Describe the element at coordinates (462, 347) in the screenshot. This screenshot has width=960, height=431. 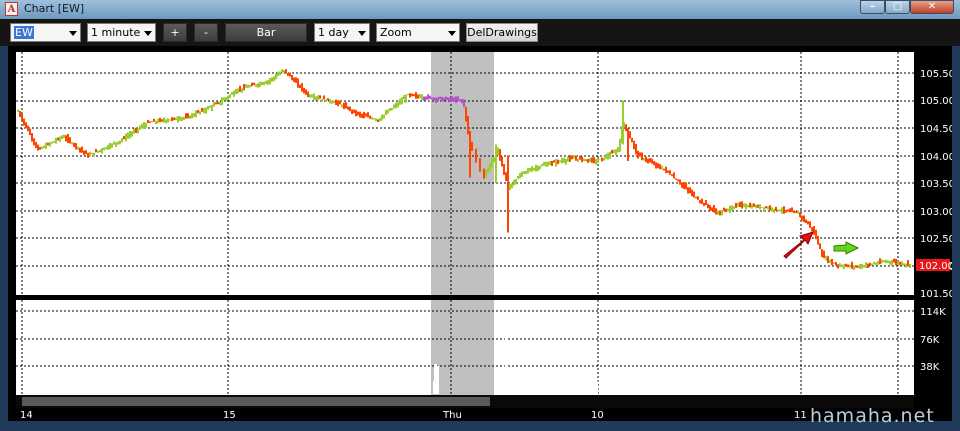
I see `after-hours-shade-volume` at that location.